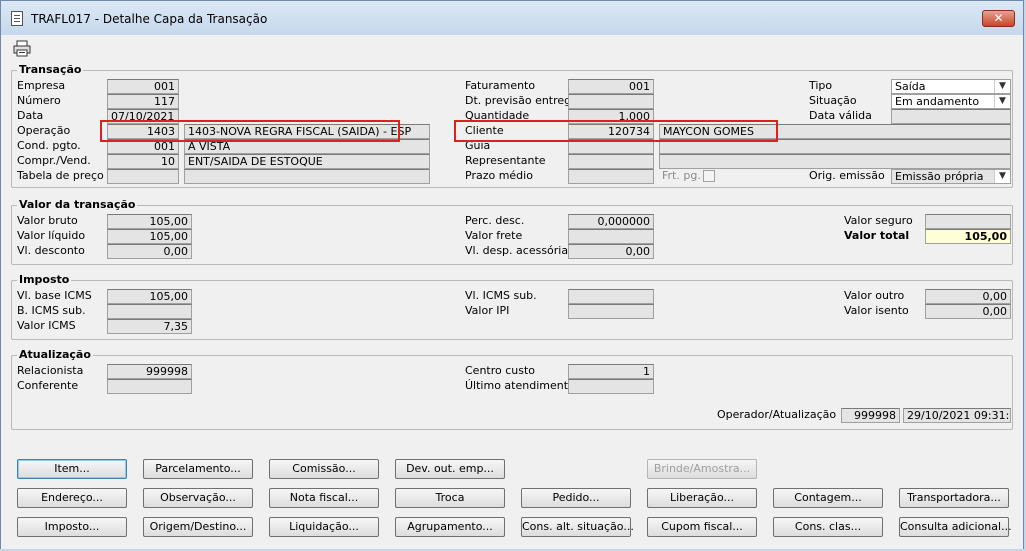  What do you see at coordinates (847, 175) in the screenshot?
I see `orig-emissao-label: Orig. emissão` at bounding box center [847, 175].